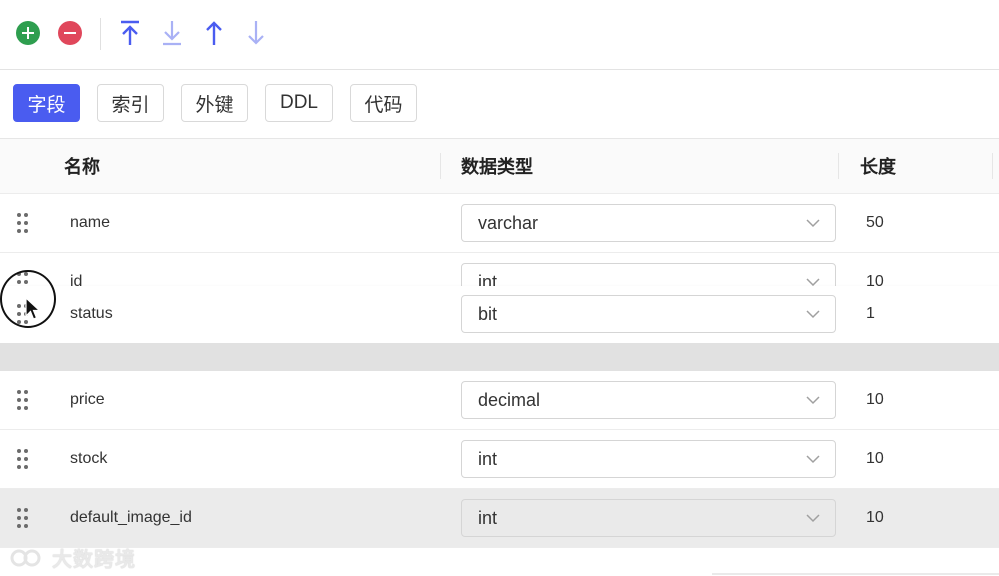 This screenshot has width=999, height=576. Describe the element at coordinates (214, 103) in the screenshot. I see `tab-foreign-keys: 外键` at that location.